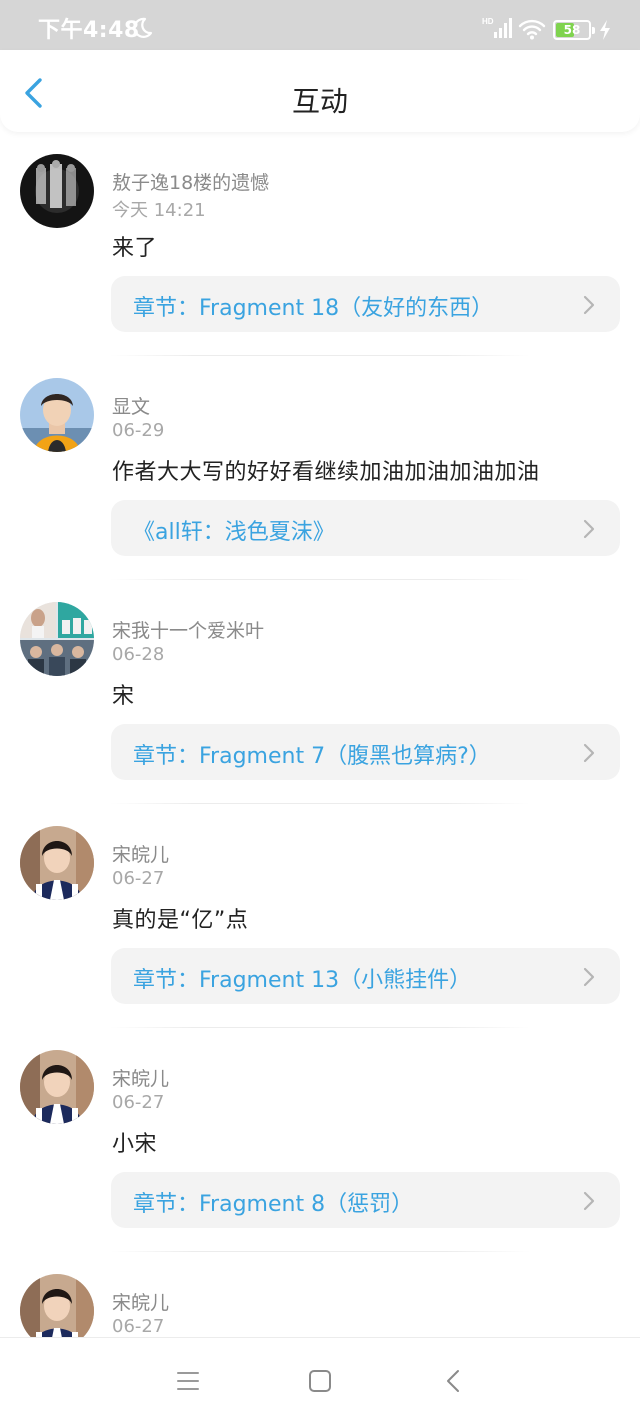 This screenshot has height=1422, width=640. Describe the element at coordinates (89, 30) in the screenshot. I see `status-time: 下午4:48` at that location.